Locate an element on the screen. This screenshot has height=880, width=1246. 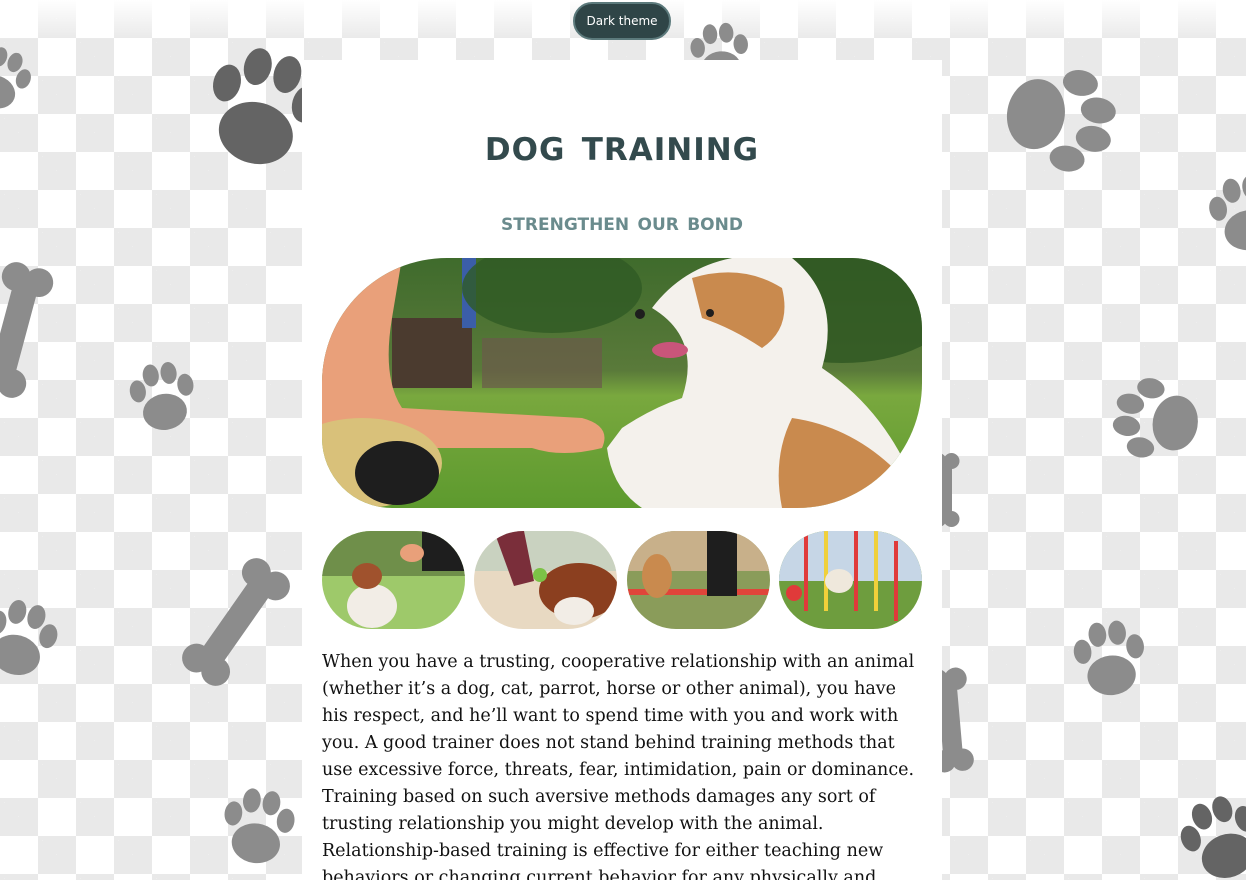
dog-ball-photo-icon is located at coordinates (546, 580).